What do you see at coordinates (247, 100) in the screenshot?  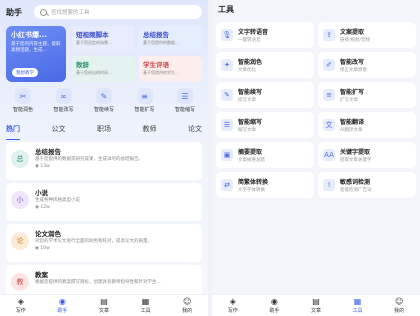 I see `tool-desc: 续写文章` at bounding box center [247, 100].